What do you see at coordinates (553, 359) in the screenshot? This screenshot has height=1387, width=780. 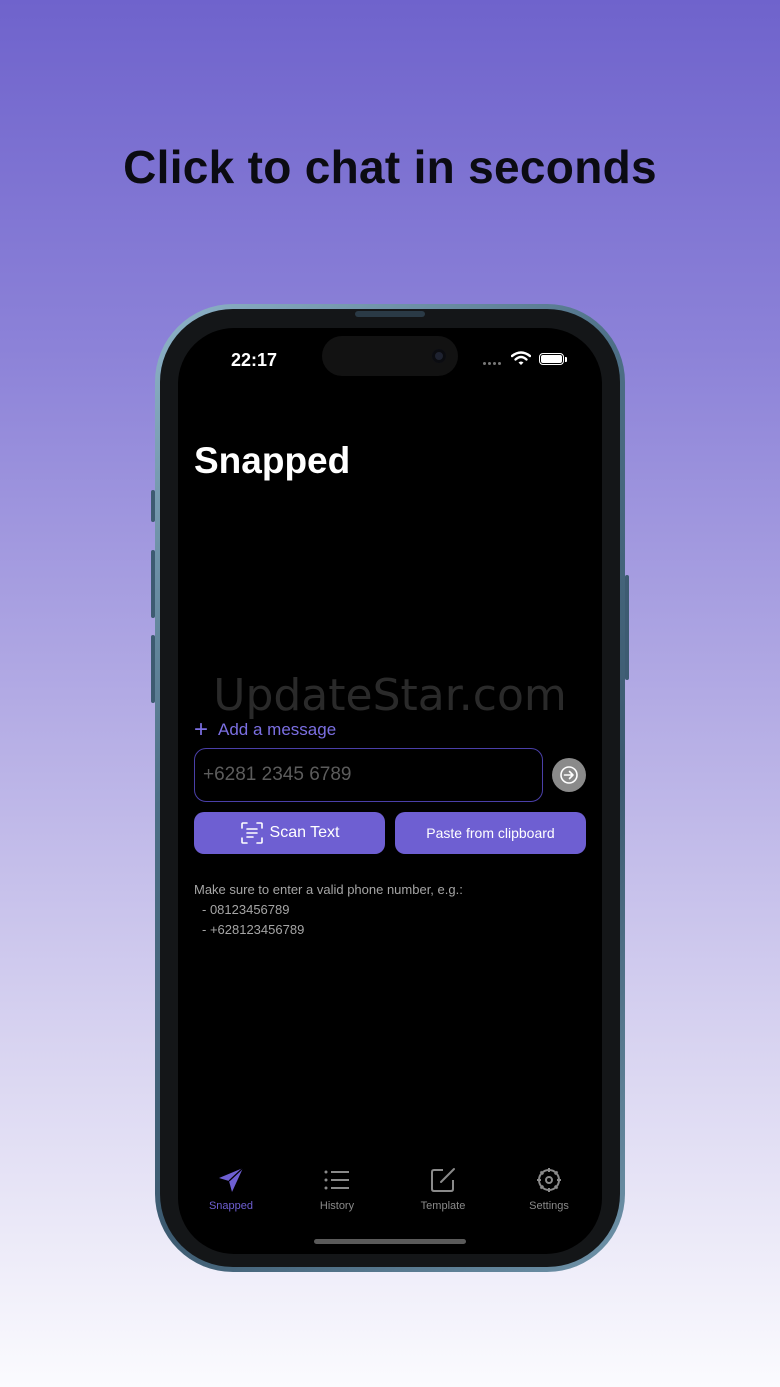 I see `battery-icon` at bounding box center [553, 359].